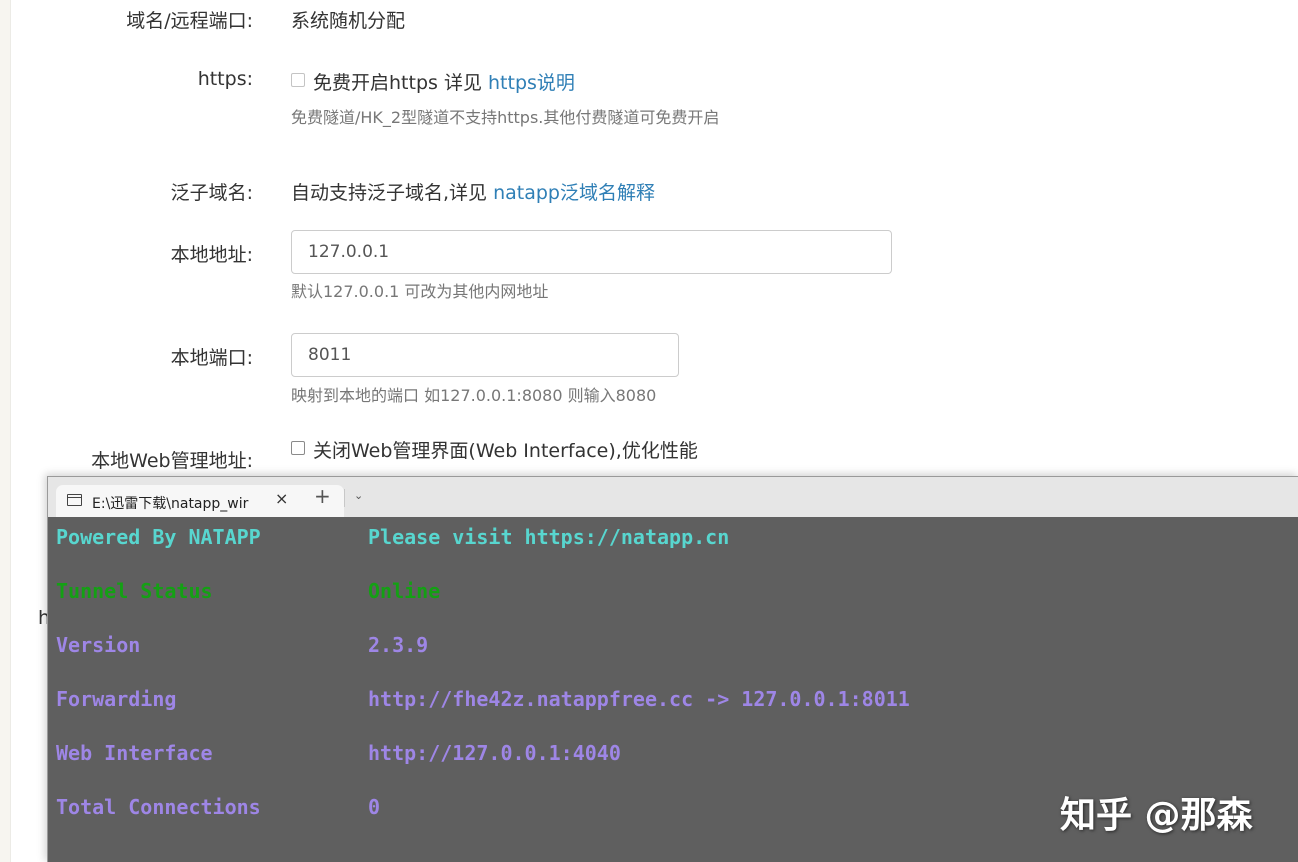 The width and height of the screenshot is (1298, 862). What do you see at coordinates (474, 395) in the screenshot?
I see `local-port-hint: 映射到本地的端口 如127.0.0.1:8080 则输入8080` at bounding box center [474, 395].